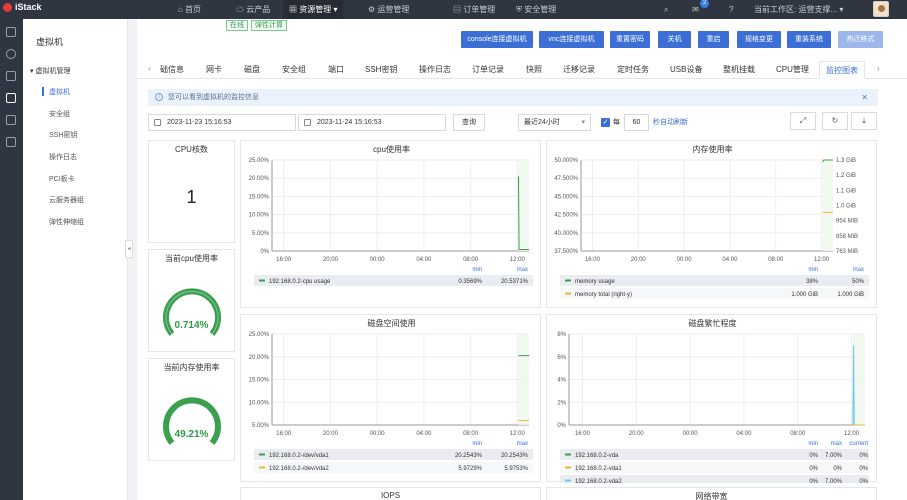 This screenshot has height=500, width=907. I want to click on live-migrate-button: 热迁移式, so click(860, 39).